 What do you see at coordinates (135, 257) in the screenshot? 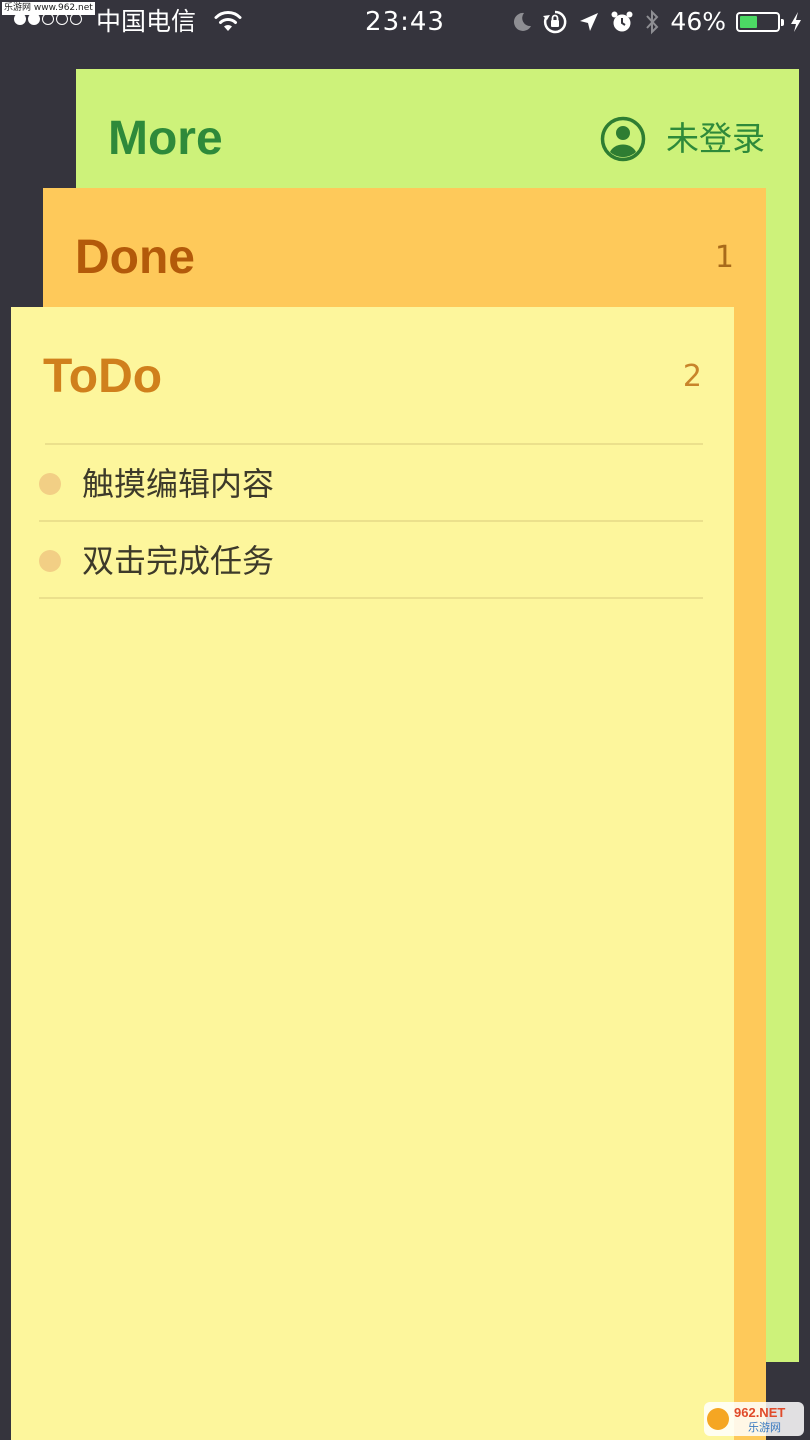
I see `done-card-title: Done` at bounding box center [135, 257].